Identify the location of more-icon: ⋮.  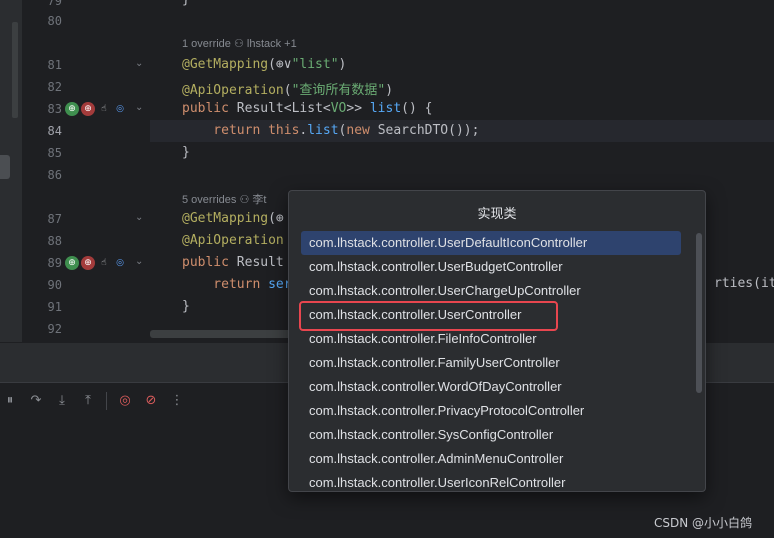
(177, 401).